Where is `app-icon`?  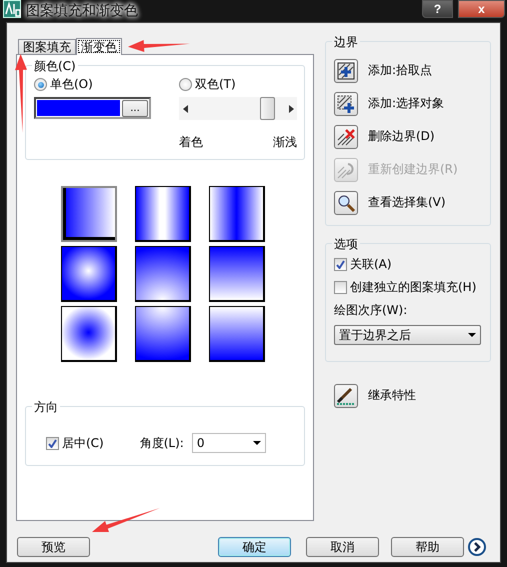 app-icon is located at coordinates (12, 9).